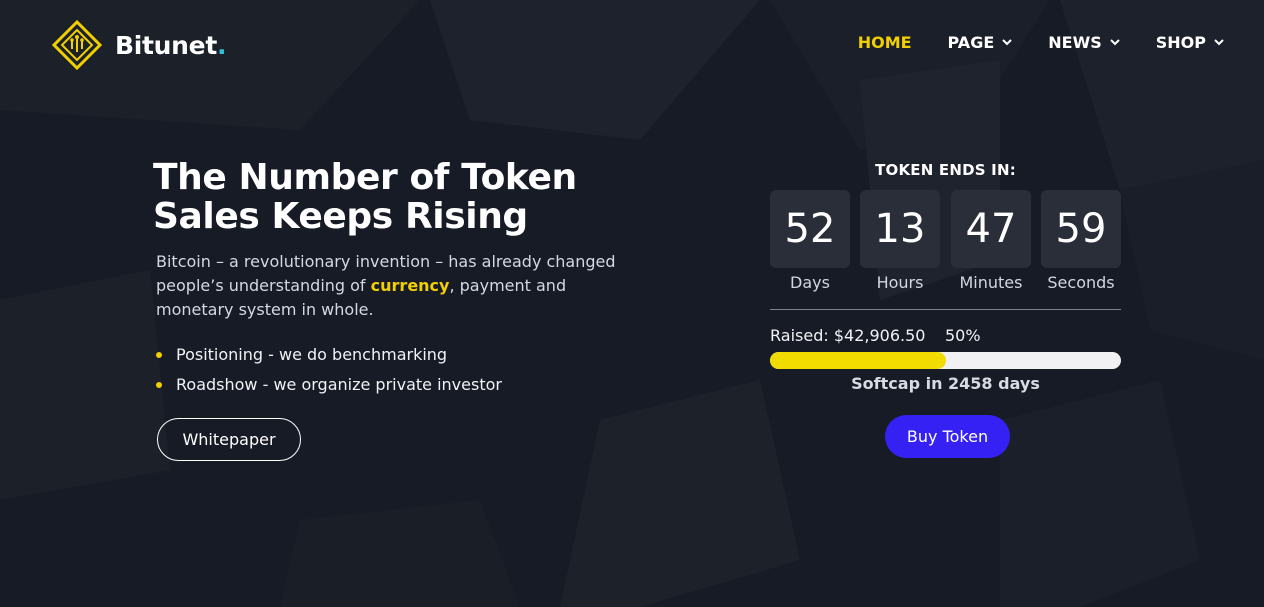 The height and width of the screenshot is (607, 1264). Describe the element at coordinates (810, 229) in the screenshot. I see `countdown-days: 52` at that location.